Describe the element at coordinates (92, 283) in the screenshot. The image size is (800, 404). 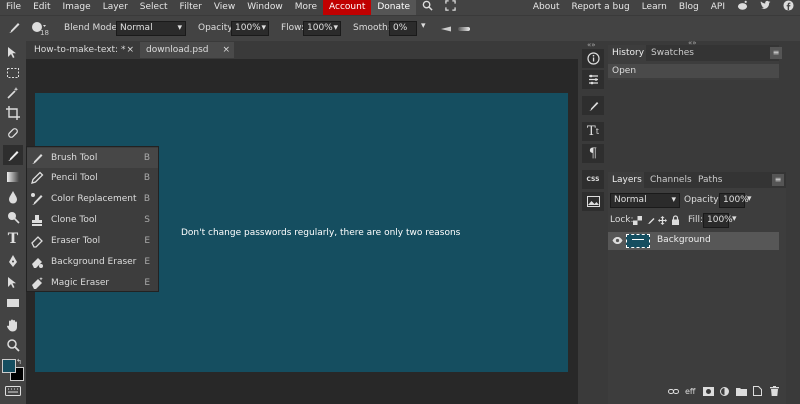
I see `flyout-magic-eraser: Magic Eraser E` at that location.